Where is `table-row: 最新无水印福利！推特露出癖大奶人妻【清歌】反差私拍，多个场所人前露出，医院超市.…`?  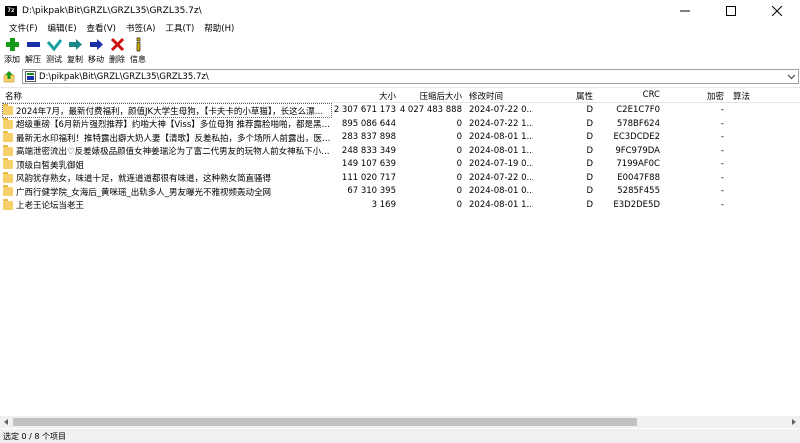
table-row: 最新无水印福利！推特露出癖大奶人妻【清歌】反差私拍，多个场所人前露出，医院超市.… is located at coordinates (400, 138).